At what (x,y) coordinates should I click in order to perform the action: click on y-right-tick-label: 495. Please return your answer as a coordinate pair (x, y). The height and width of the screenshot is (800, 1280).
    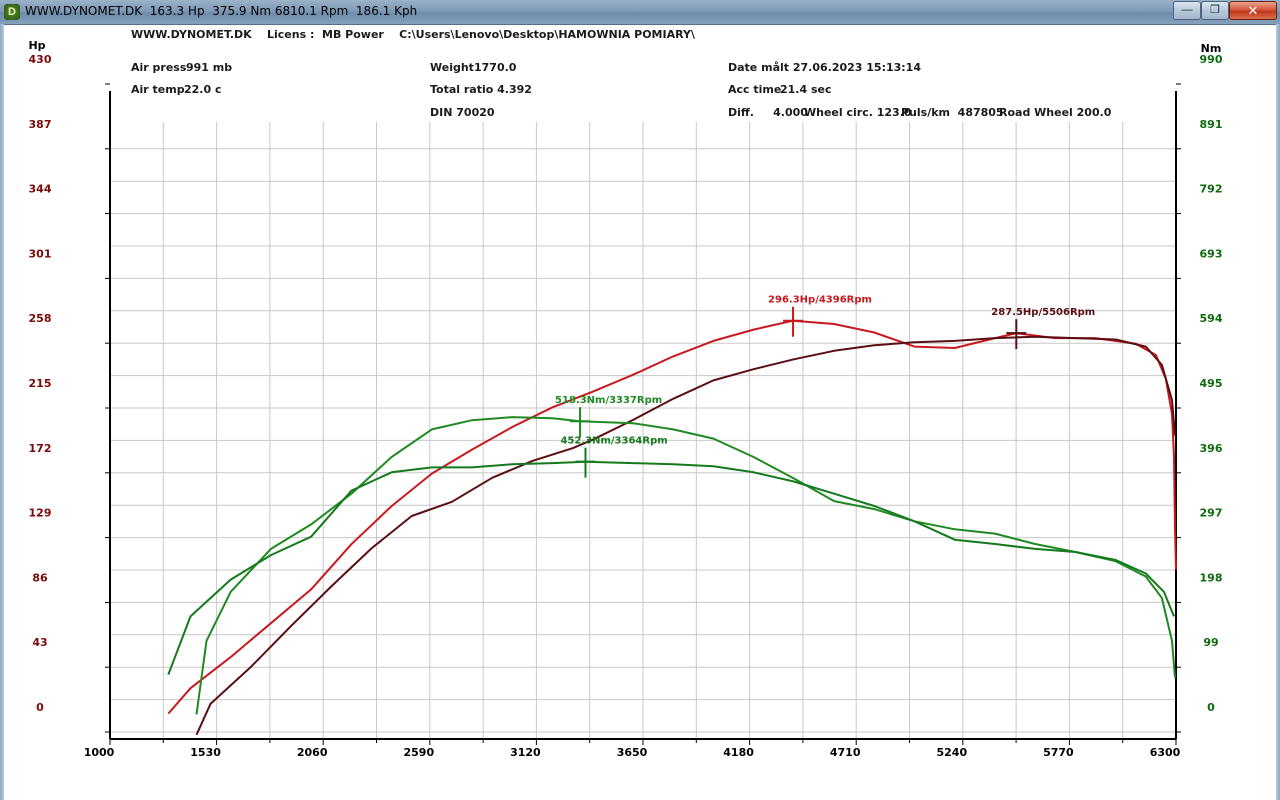
    Looking at the image, I should click on (1211, 383).